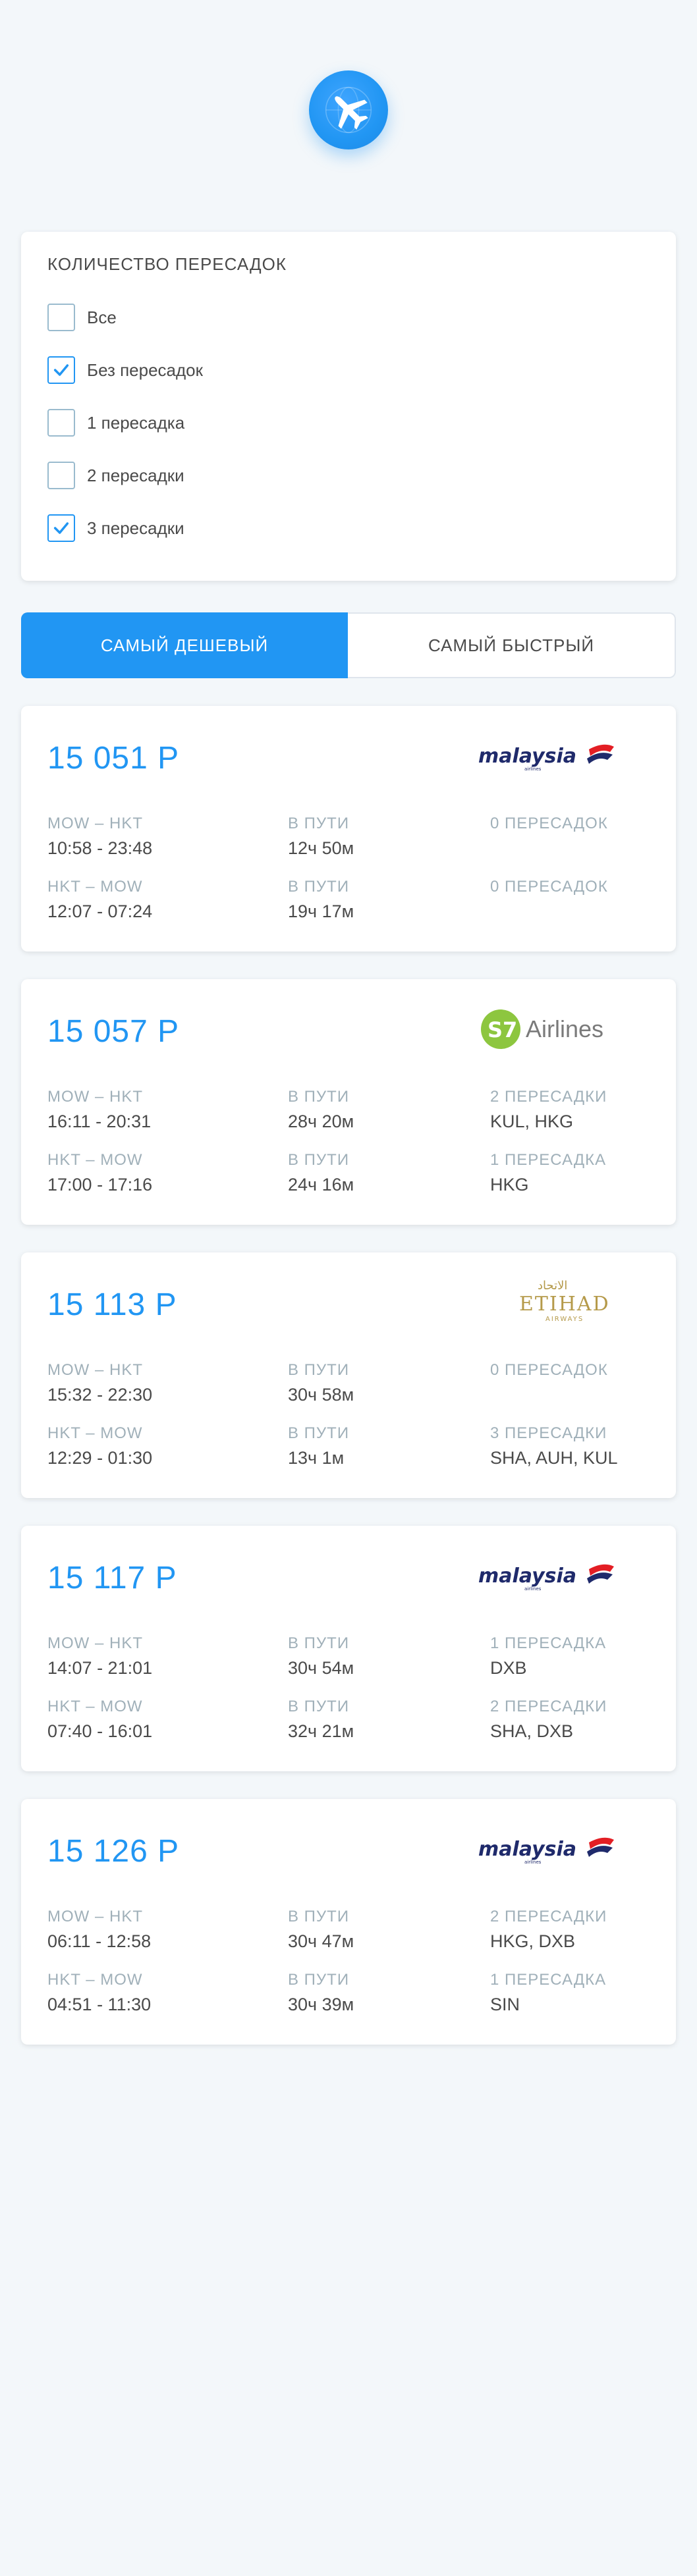  I want to click on segment-route-value: 15:32 - 22:30, so click(100, 1395).